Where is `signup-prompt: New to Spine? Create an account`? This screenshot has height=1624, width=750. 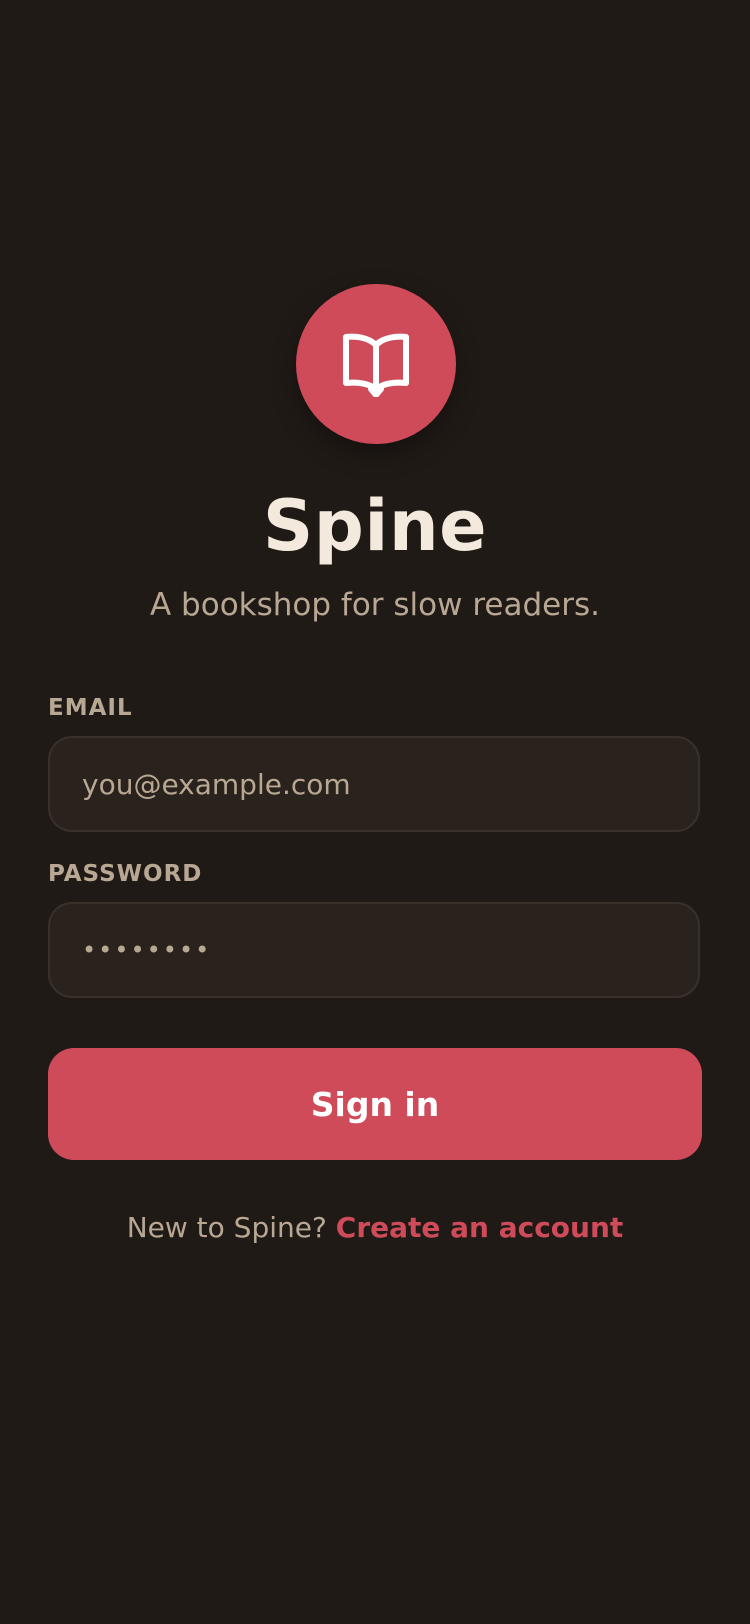
signup-prompt: New to Spine? Create an account is located at coordinates (375, 1228).